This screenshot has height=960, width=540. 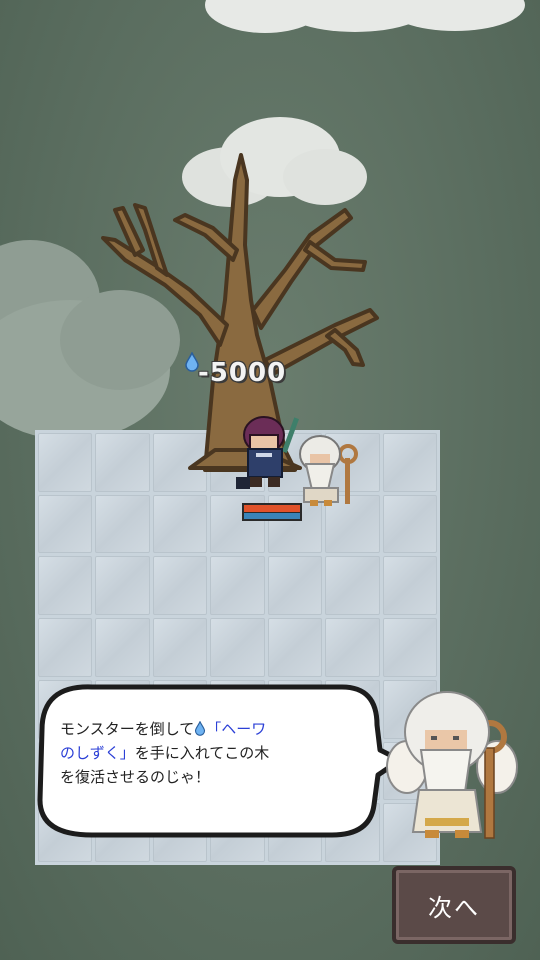 What do you see at coordinates (454, 905) in the screenshot?
I see `next-button: 次へ` at bounding box center [454, 905].